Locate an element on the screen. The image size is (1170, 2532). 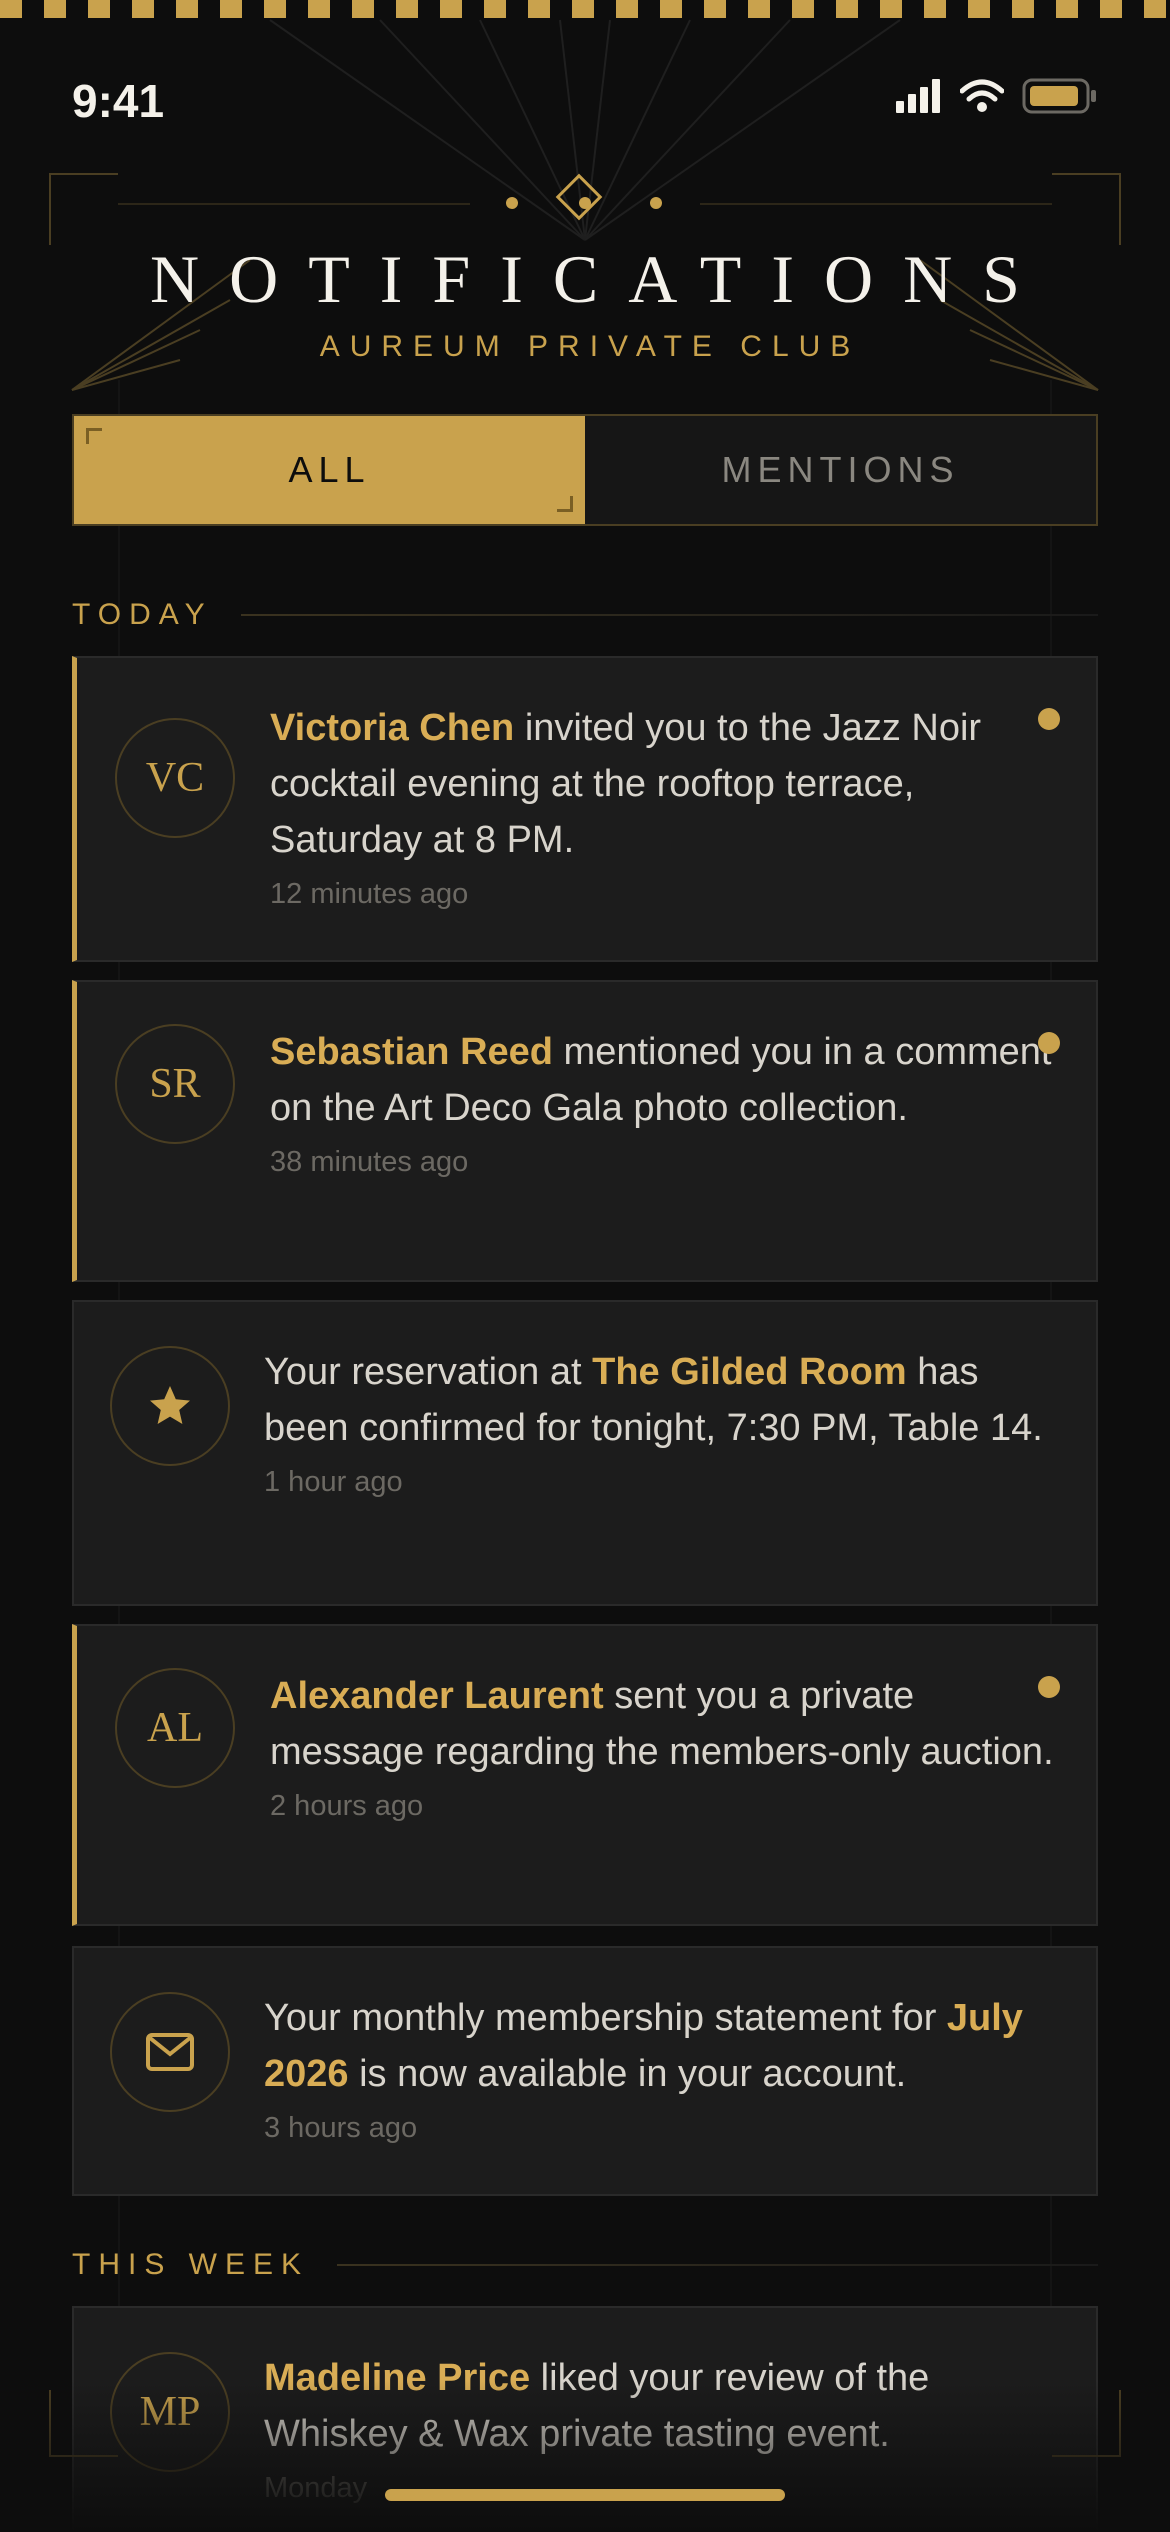
home-indicator is located at coordinates (585, 2495).